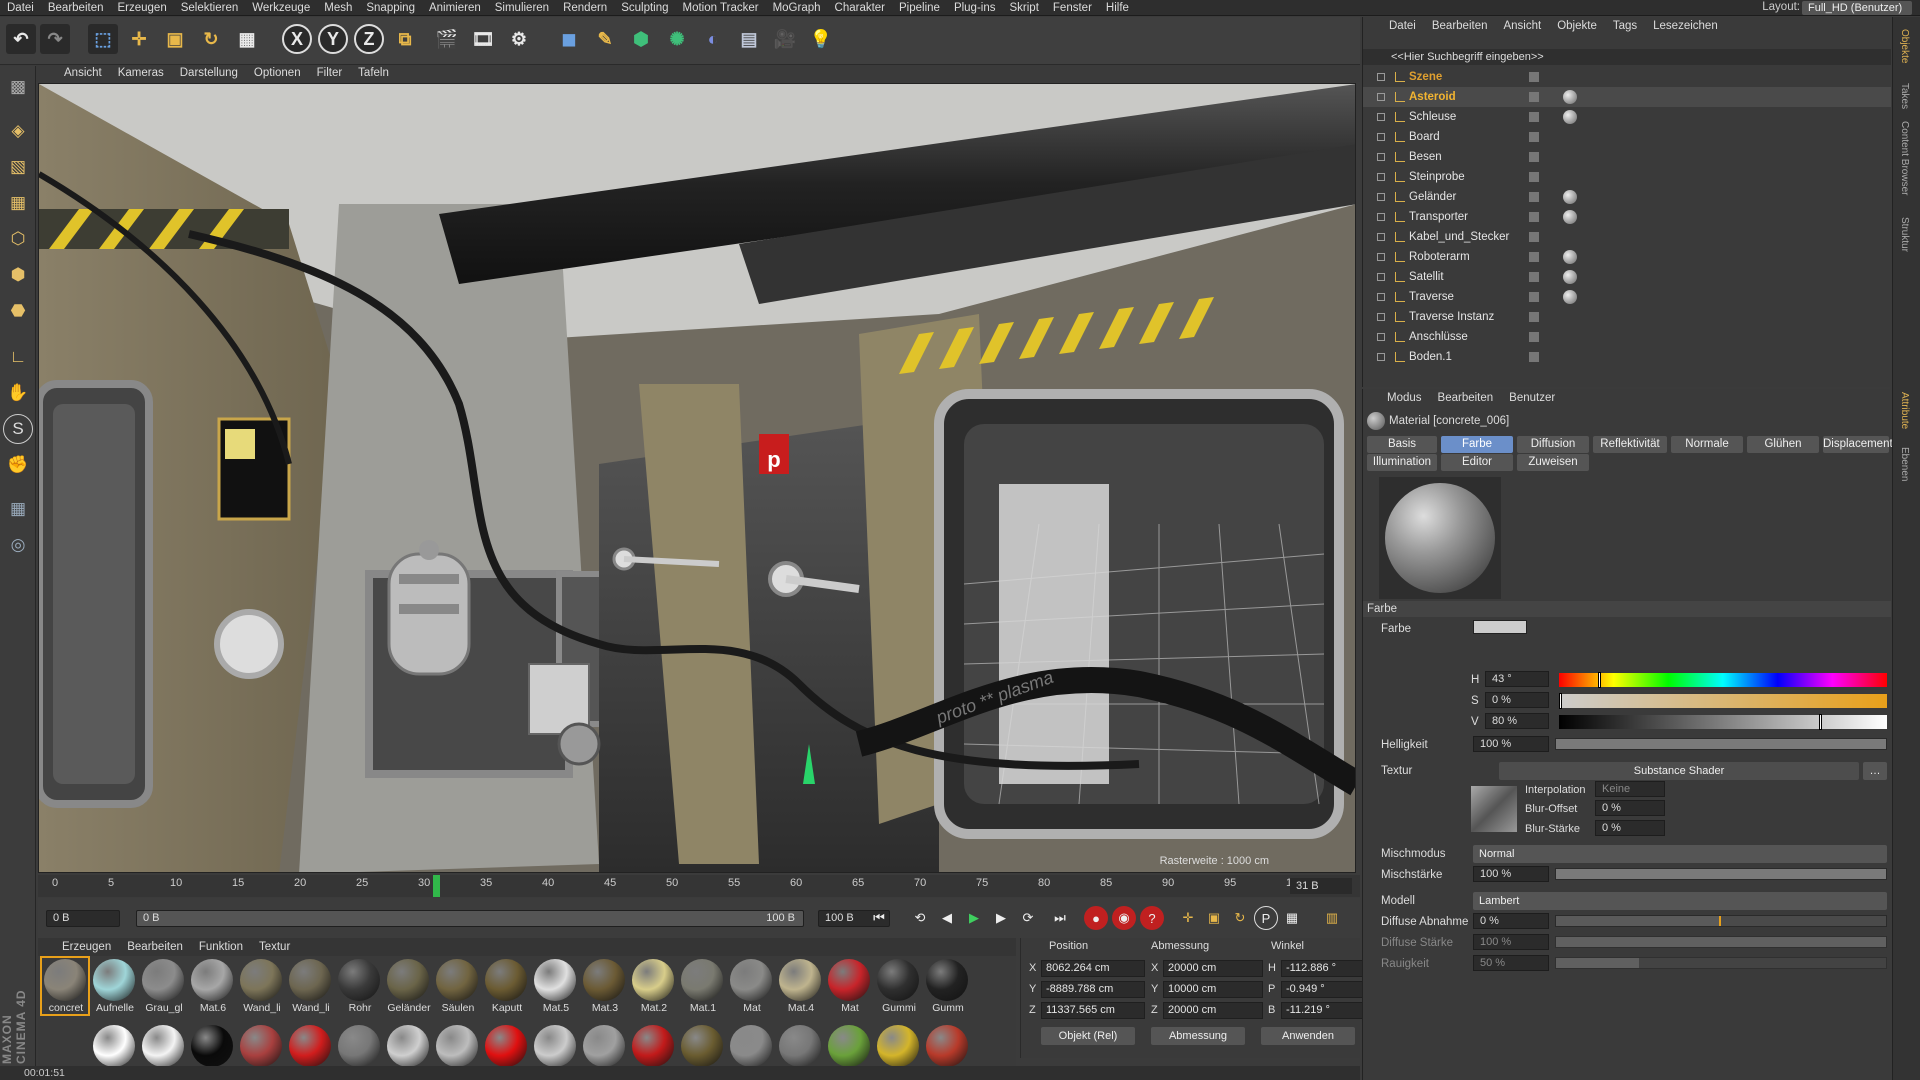 The height and width of the screenshot is (1080, 1920). What do you see at coordinates (1627, 77) in the screenshot?
I see `object-row: Szene` at bounding box center [1627, 77].